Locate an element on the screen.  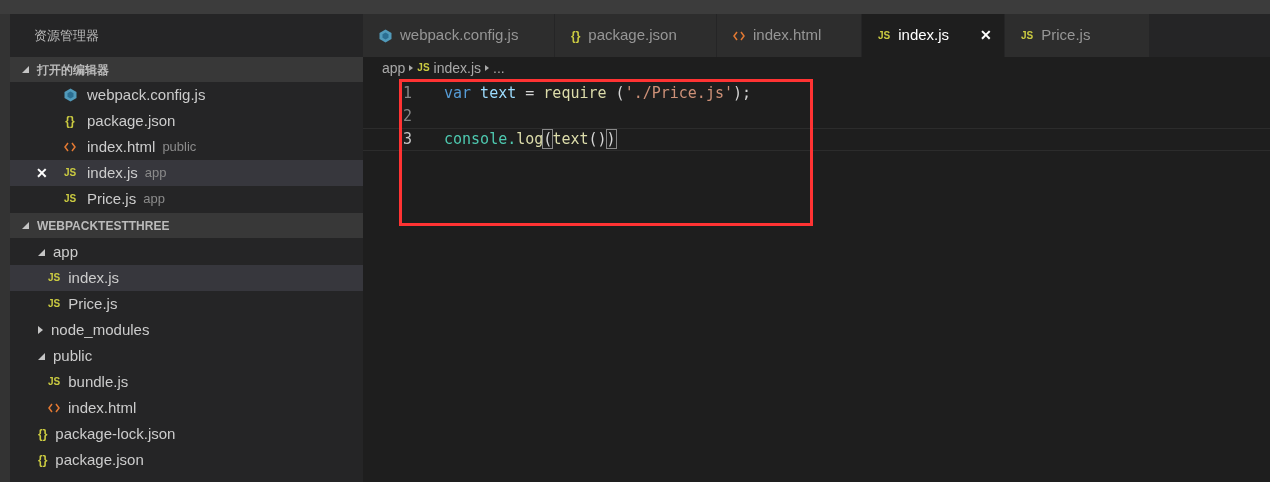
file-name: package-lock.json is located at coordinates (115, 433).